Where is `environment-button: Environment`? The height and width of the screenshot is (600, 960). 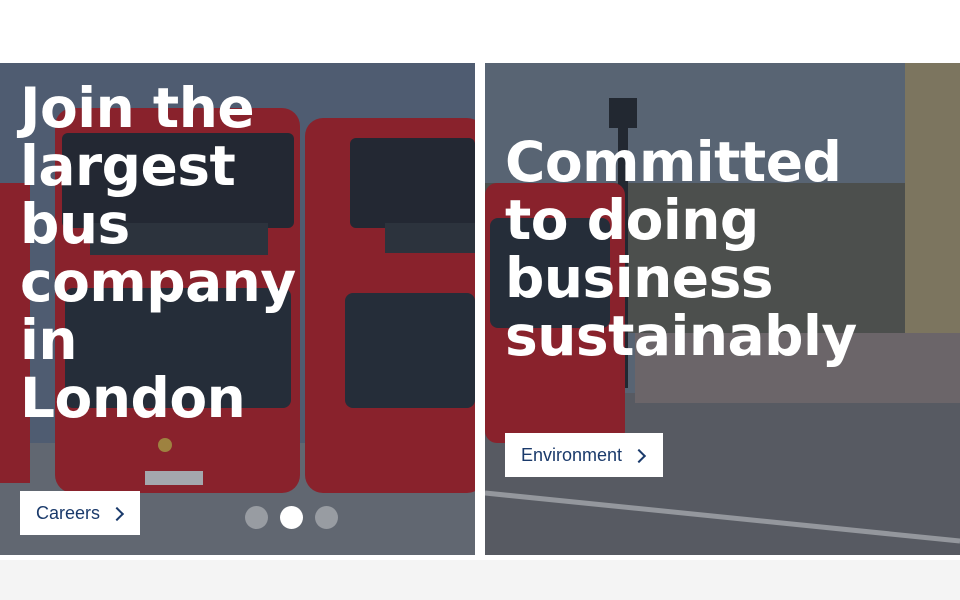 environment-button: Environment is located at coordinates (584, 455).